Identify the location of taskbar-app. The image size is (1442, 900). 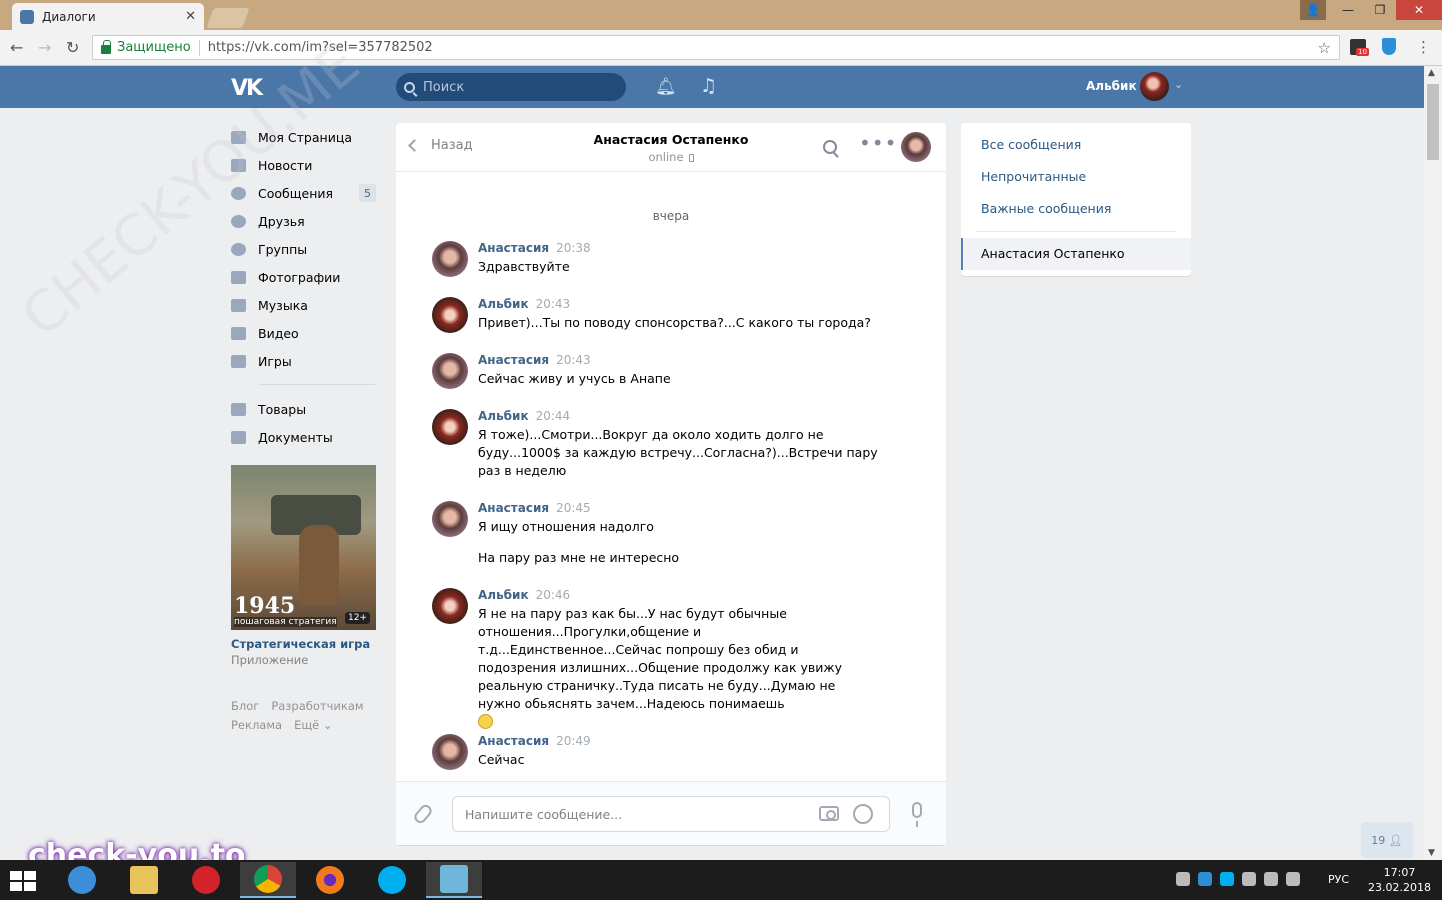
(454, 880).